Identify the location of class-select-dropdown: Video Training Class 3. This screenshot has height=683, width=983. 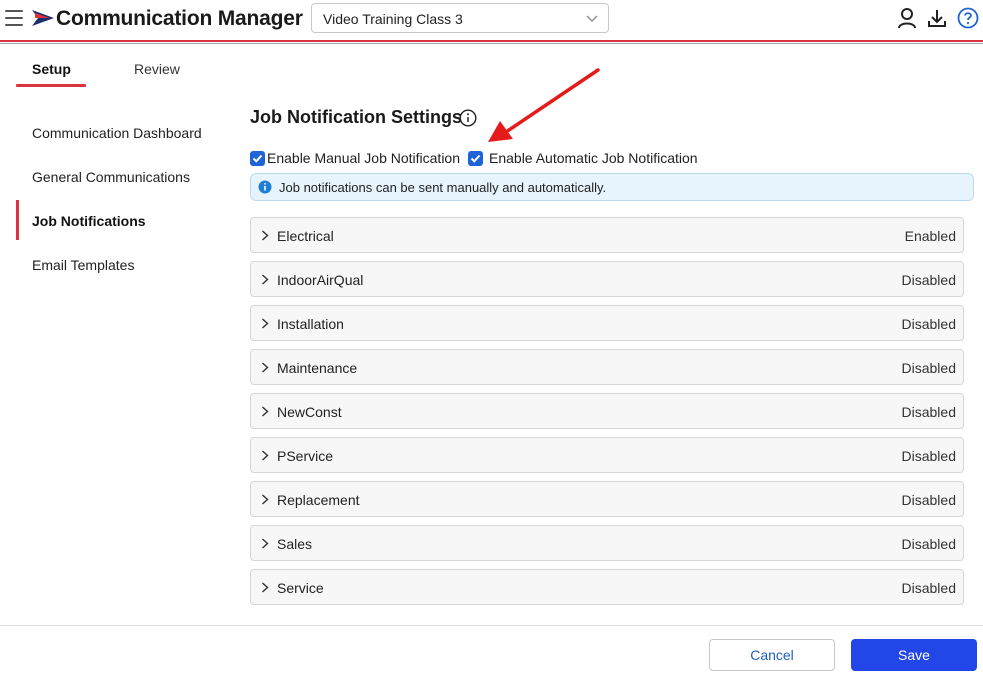
(460, 18).